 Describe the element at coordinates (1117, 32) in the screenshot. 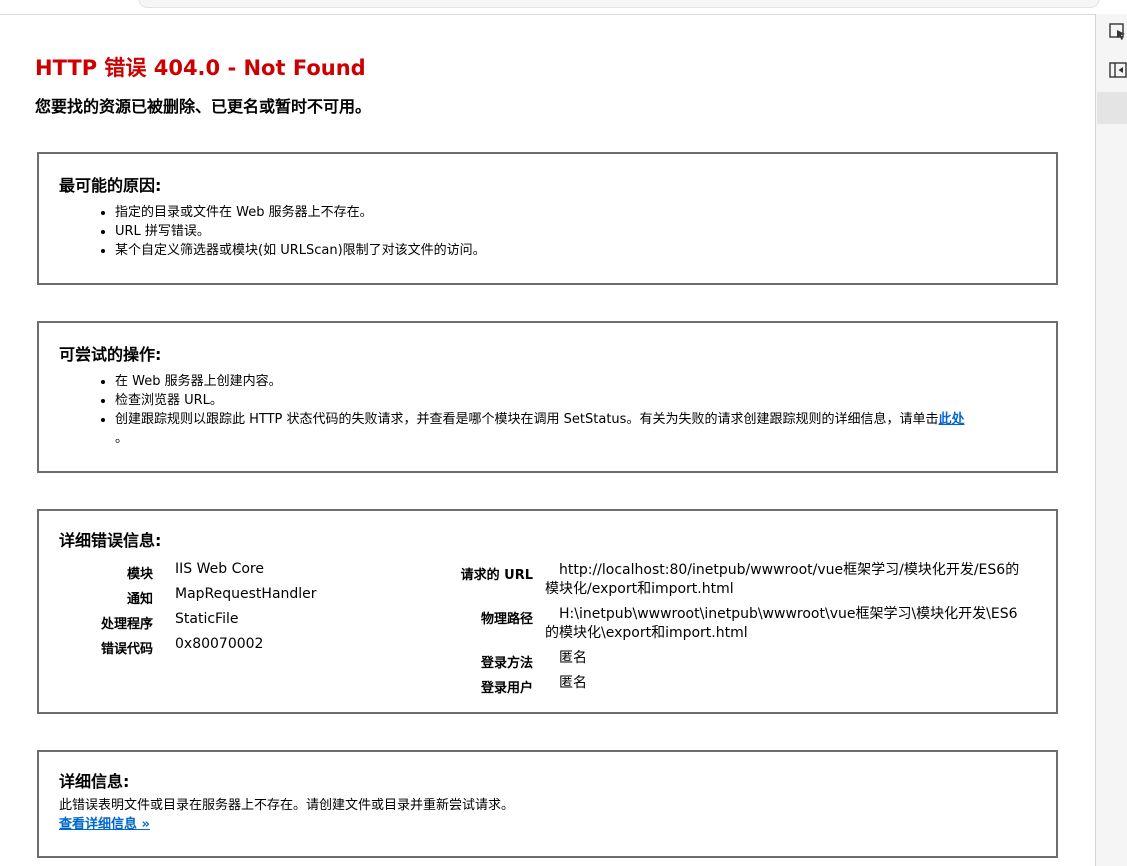

I see `inspect-element-icon` at that location.